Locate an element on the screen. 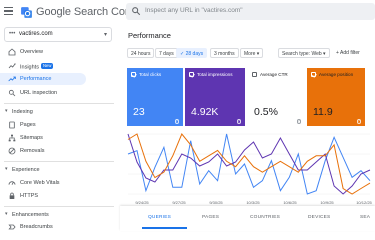 The height and width of the screenshot is (240, 375). insights-icon is located at coordinates (12, 66).